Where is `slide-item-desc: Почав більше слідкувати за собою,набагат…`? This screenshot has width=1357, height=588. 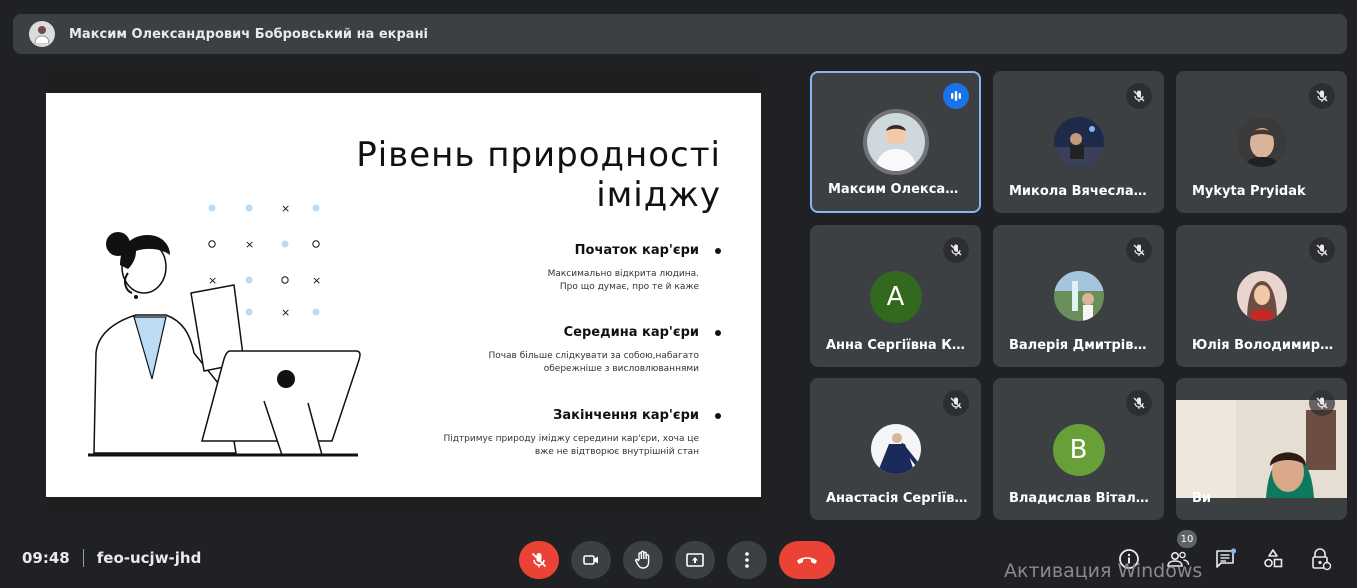
slide-item-desc: Почав більше слідкувати за собою,набагат… is located at coordinates (561, 363).